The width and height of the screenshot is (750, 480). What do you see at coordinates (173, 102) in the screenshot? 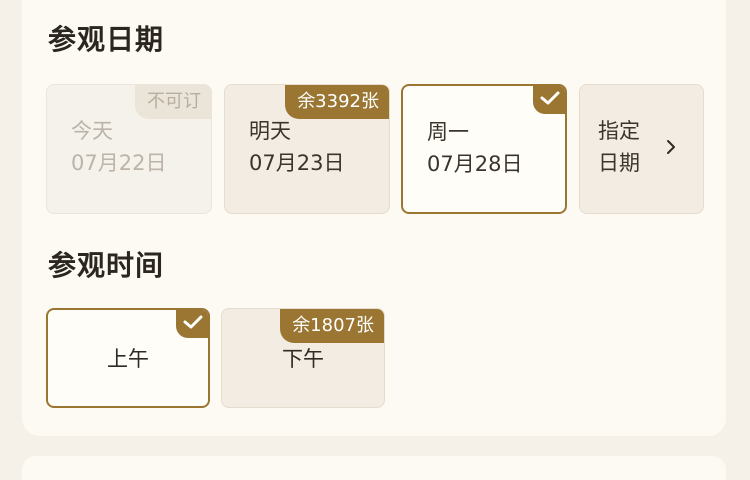
I see `unavailable-badge: 不可订` at bounding box center [173, 102].